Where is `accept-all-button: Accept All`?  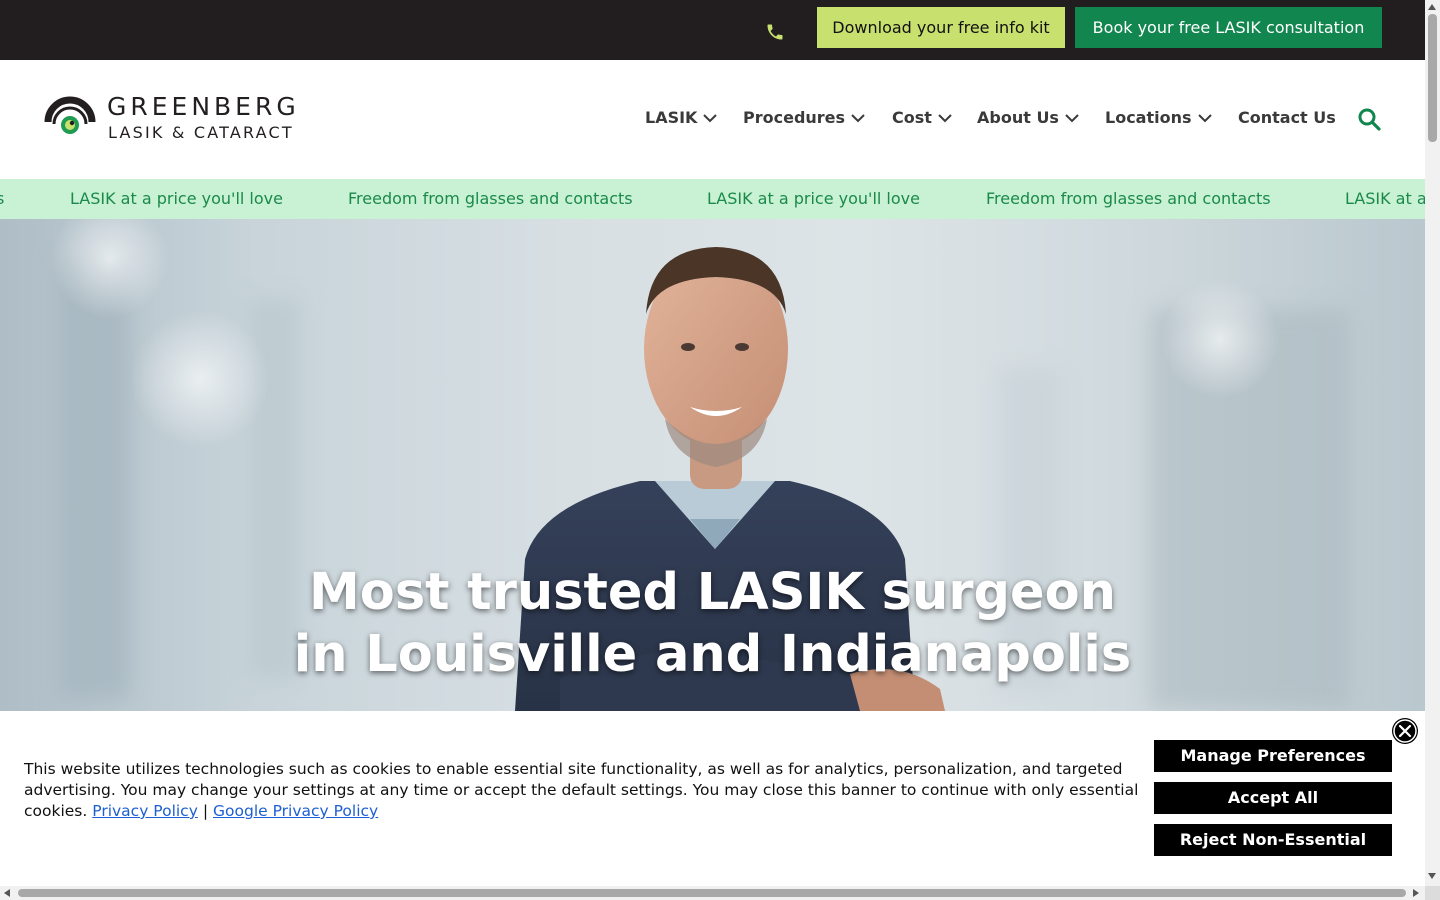 accept-all-button: Accept All is located at coordinates (1273, 798).